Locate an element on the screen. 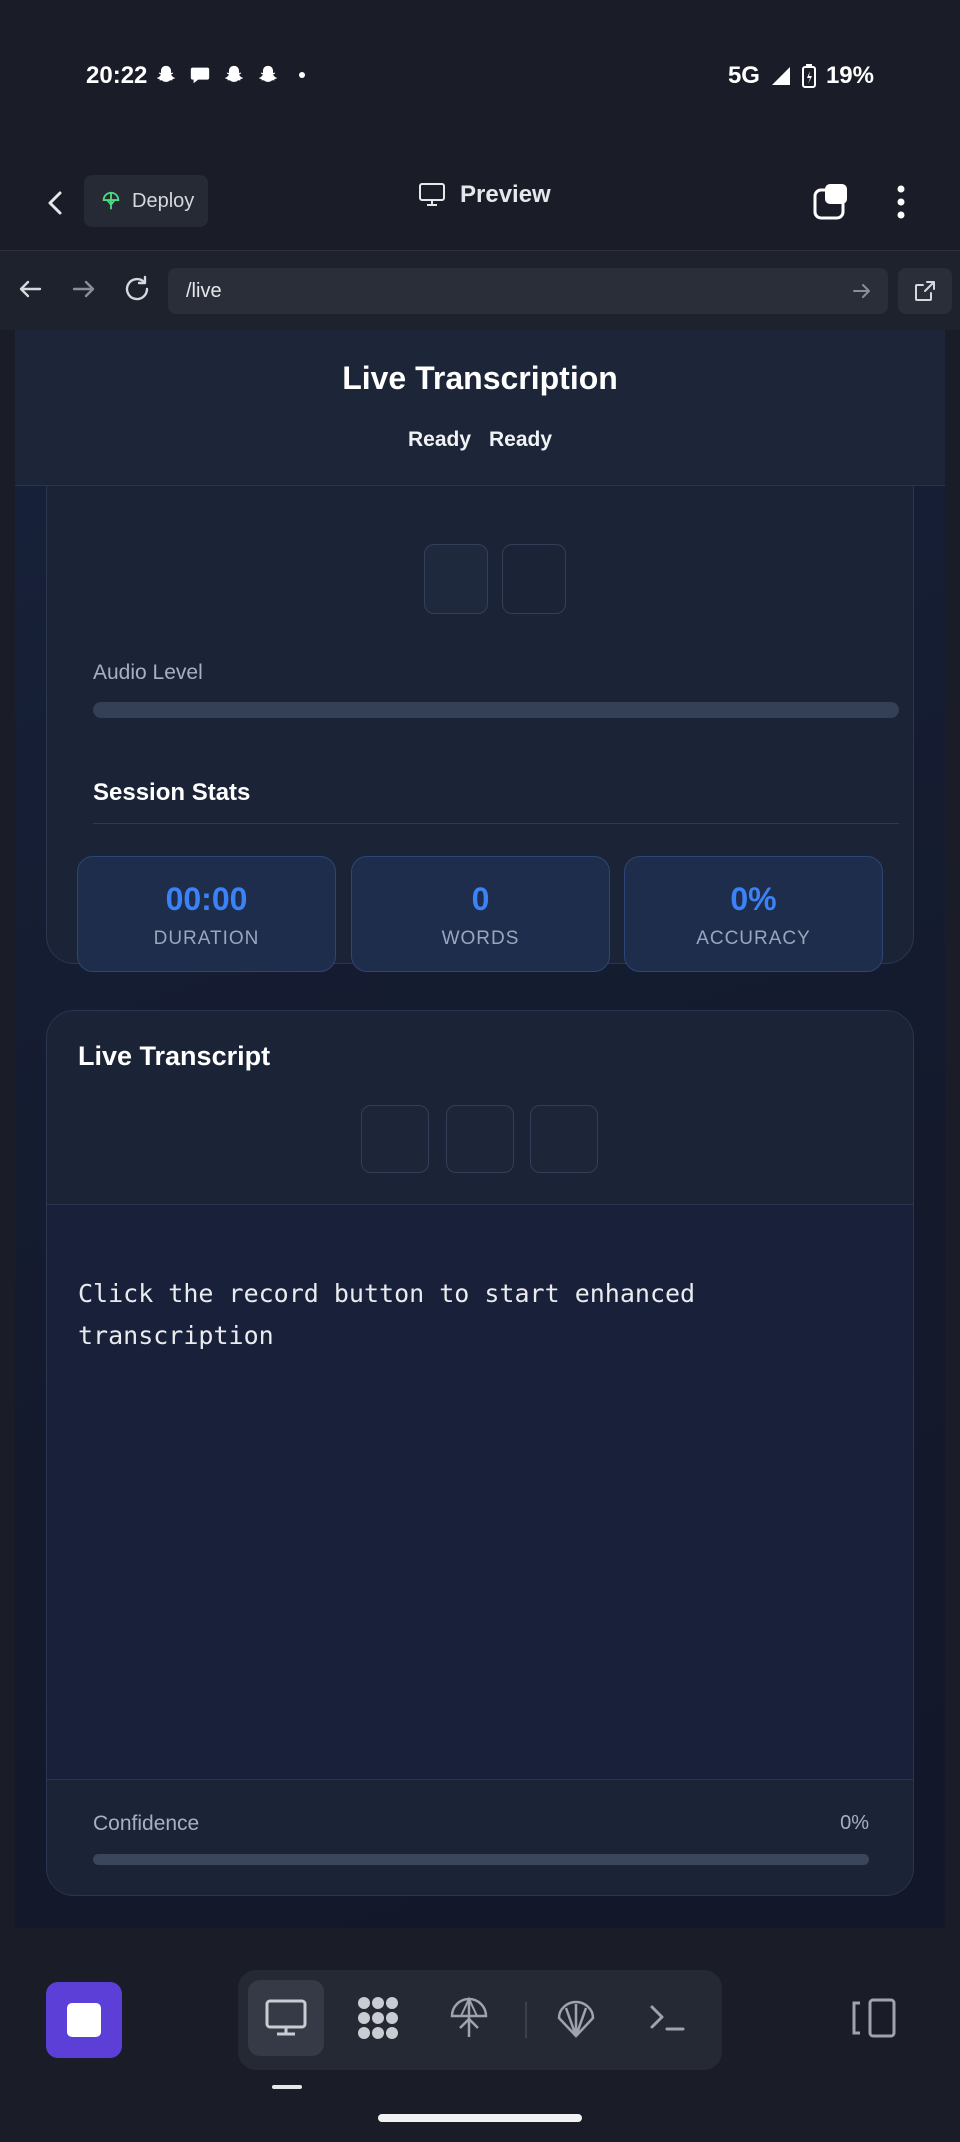 This screenshot has height=2142, width=960. dock-shell-button is located at coordinates (576, 2018).